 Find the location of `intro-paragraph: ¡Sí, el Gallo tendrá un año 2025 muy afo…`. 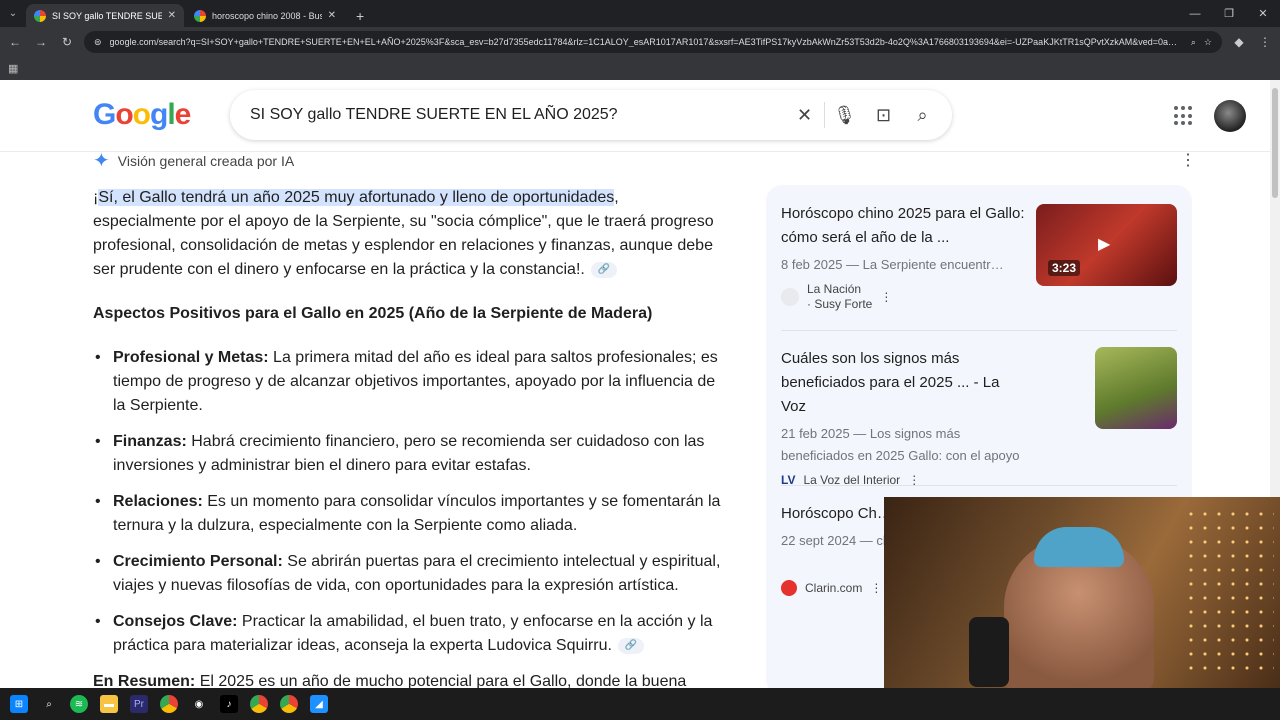

intro-paragraph: ¡Sí, el Gallo tendrá un año 2025 muy afo… is located at coordinates (408, 234).